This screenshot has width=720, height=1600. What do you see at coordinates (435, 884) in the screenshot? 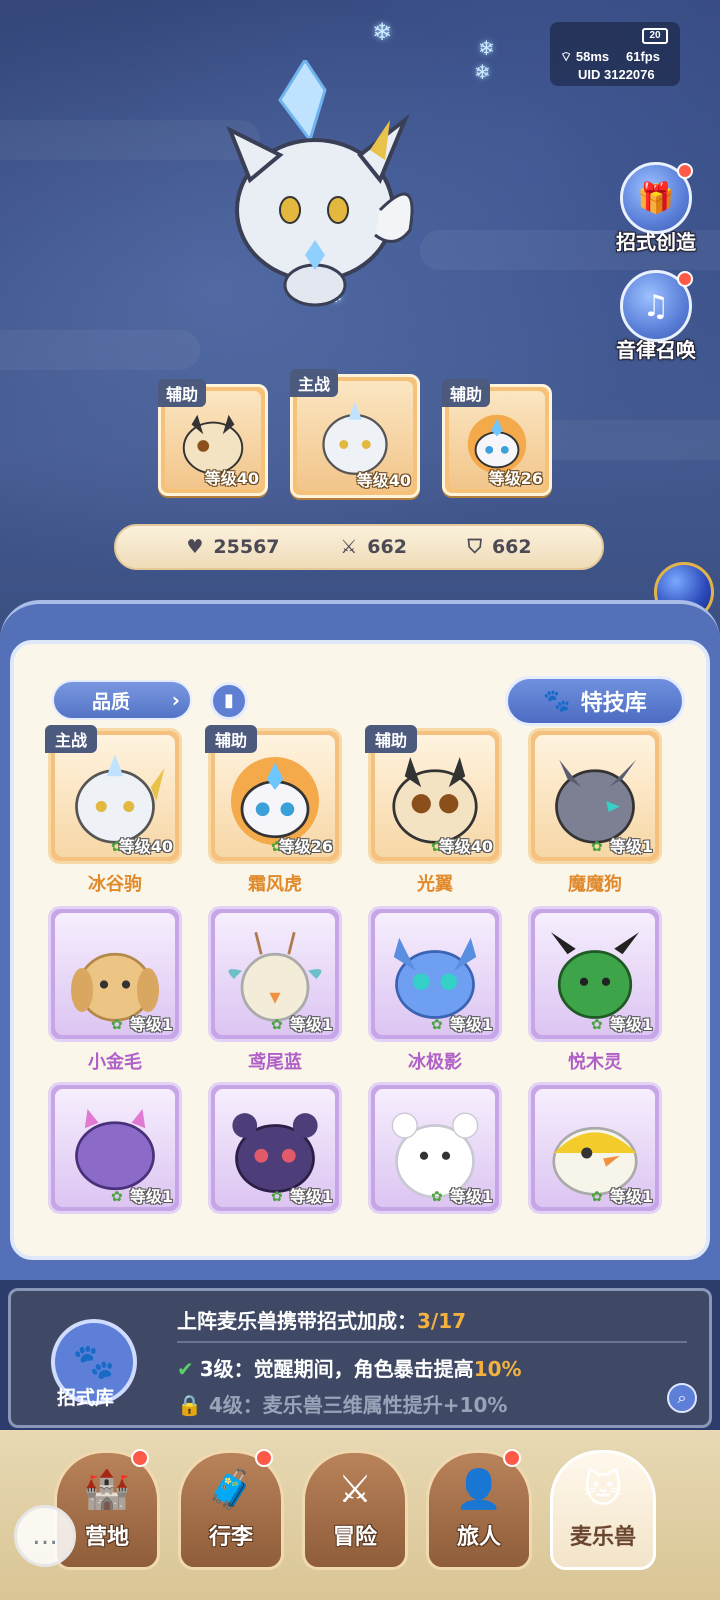
I see `creature-name: 光翼` at bounding box center [435, 884].